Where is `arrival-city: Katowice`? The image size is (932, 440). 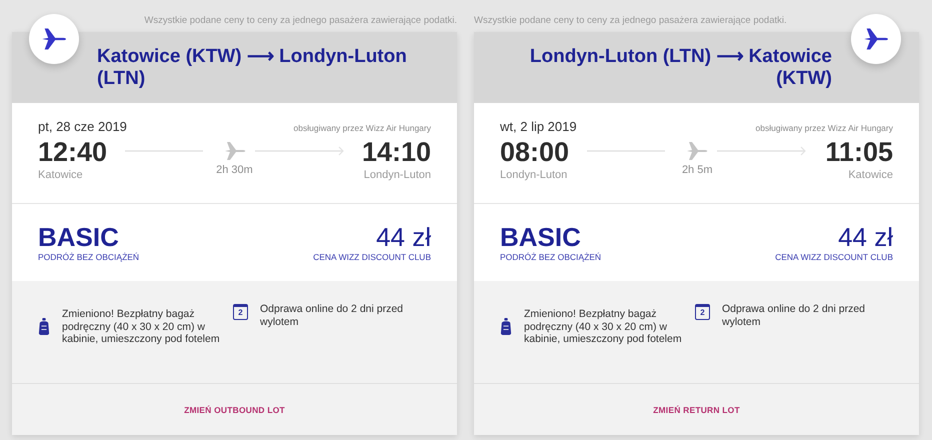 arrival-city: Katowice is located at coordinates (870, 175).